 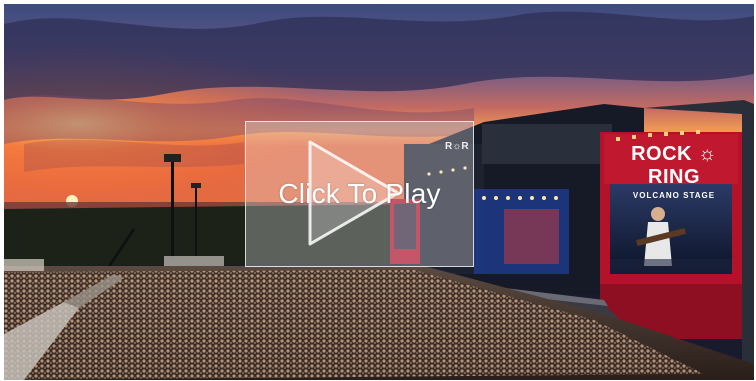 I want to click on rock-am-ring-logo: ROCK ☼ RING, so click(x=674, y=165).